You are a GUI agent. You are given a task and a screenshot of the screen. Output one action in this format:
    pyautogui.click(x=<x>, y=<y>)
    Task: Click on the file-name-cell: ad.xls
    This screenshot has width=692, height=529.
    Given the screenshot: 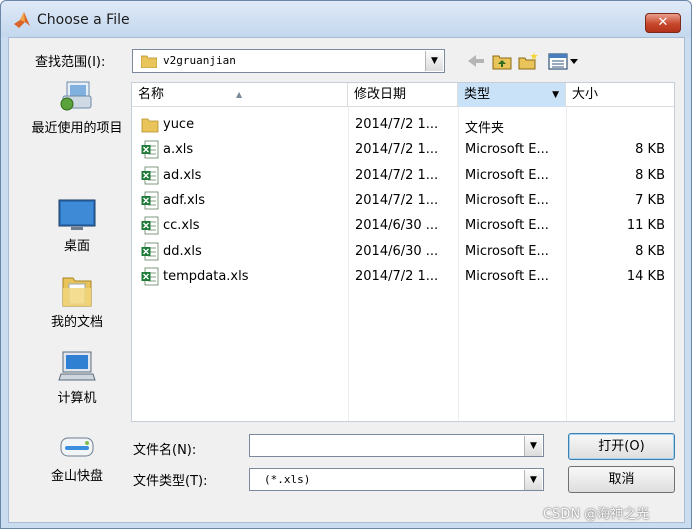 What is the action you would take?
    pyautogui.click(x=182, y=175)
    